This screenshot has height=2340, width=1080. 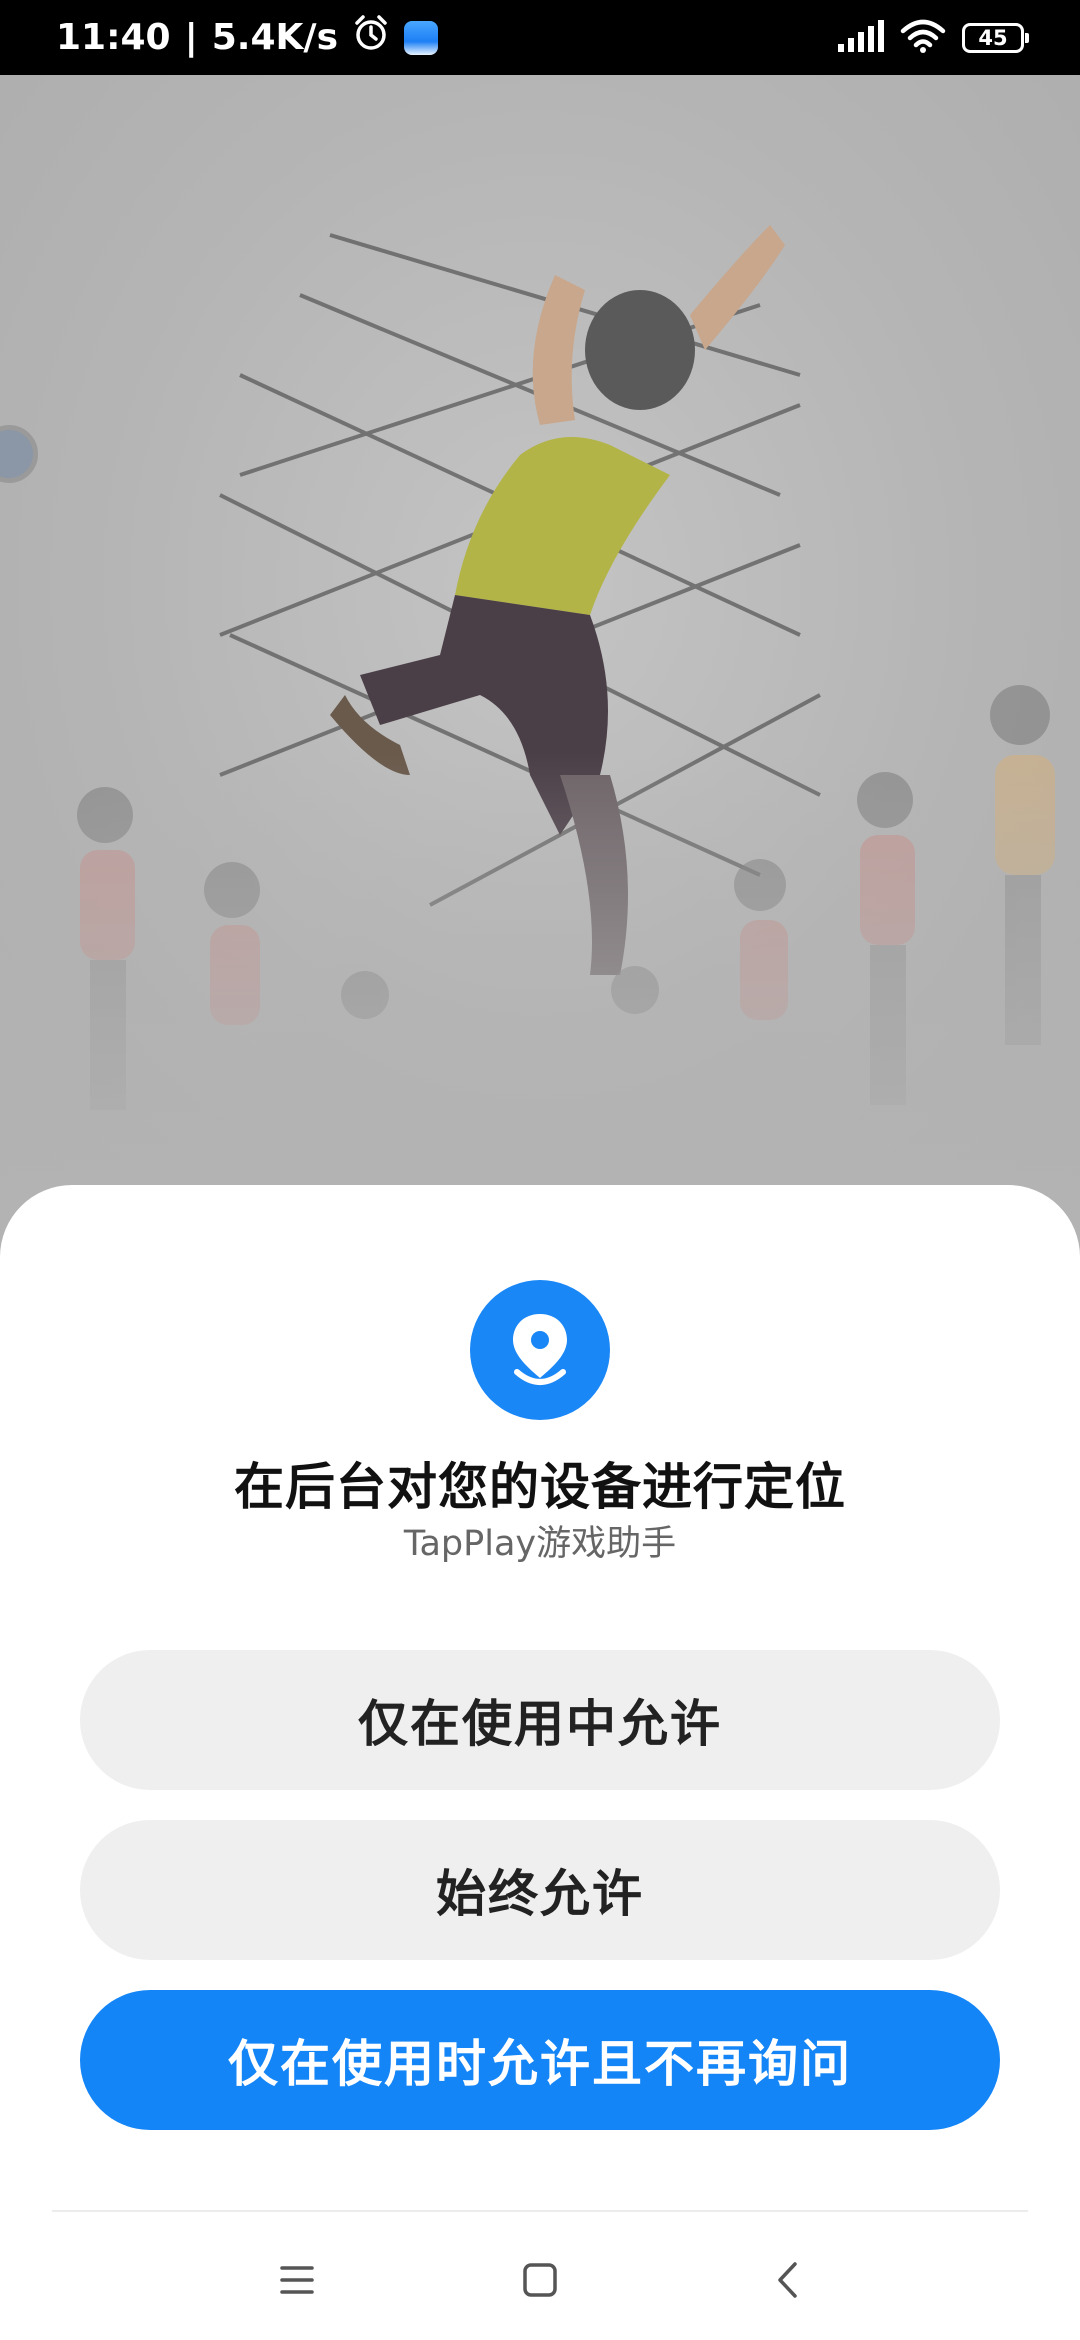 I want to click on always-allow-button: 始终允许, so click(x=540, y=1890).